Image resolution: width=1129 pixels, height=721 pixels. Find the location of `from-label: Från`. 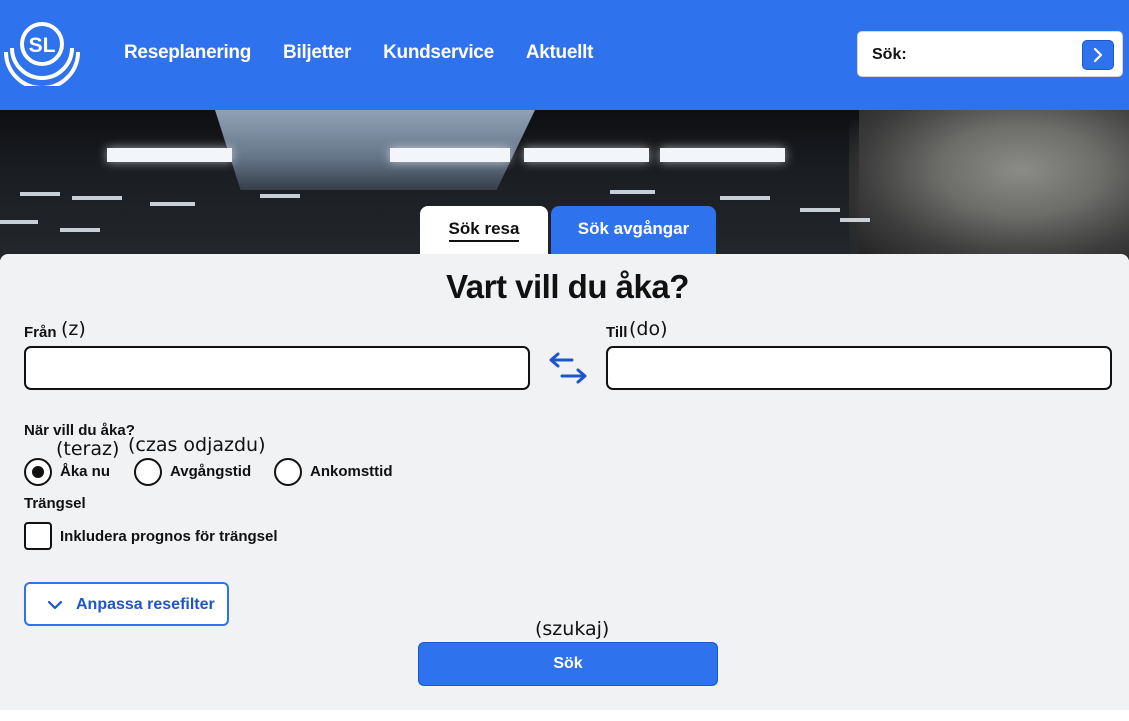

from-label: Från is located at coordinates (40, 332).